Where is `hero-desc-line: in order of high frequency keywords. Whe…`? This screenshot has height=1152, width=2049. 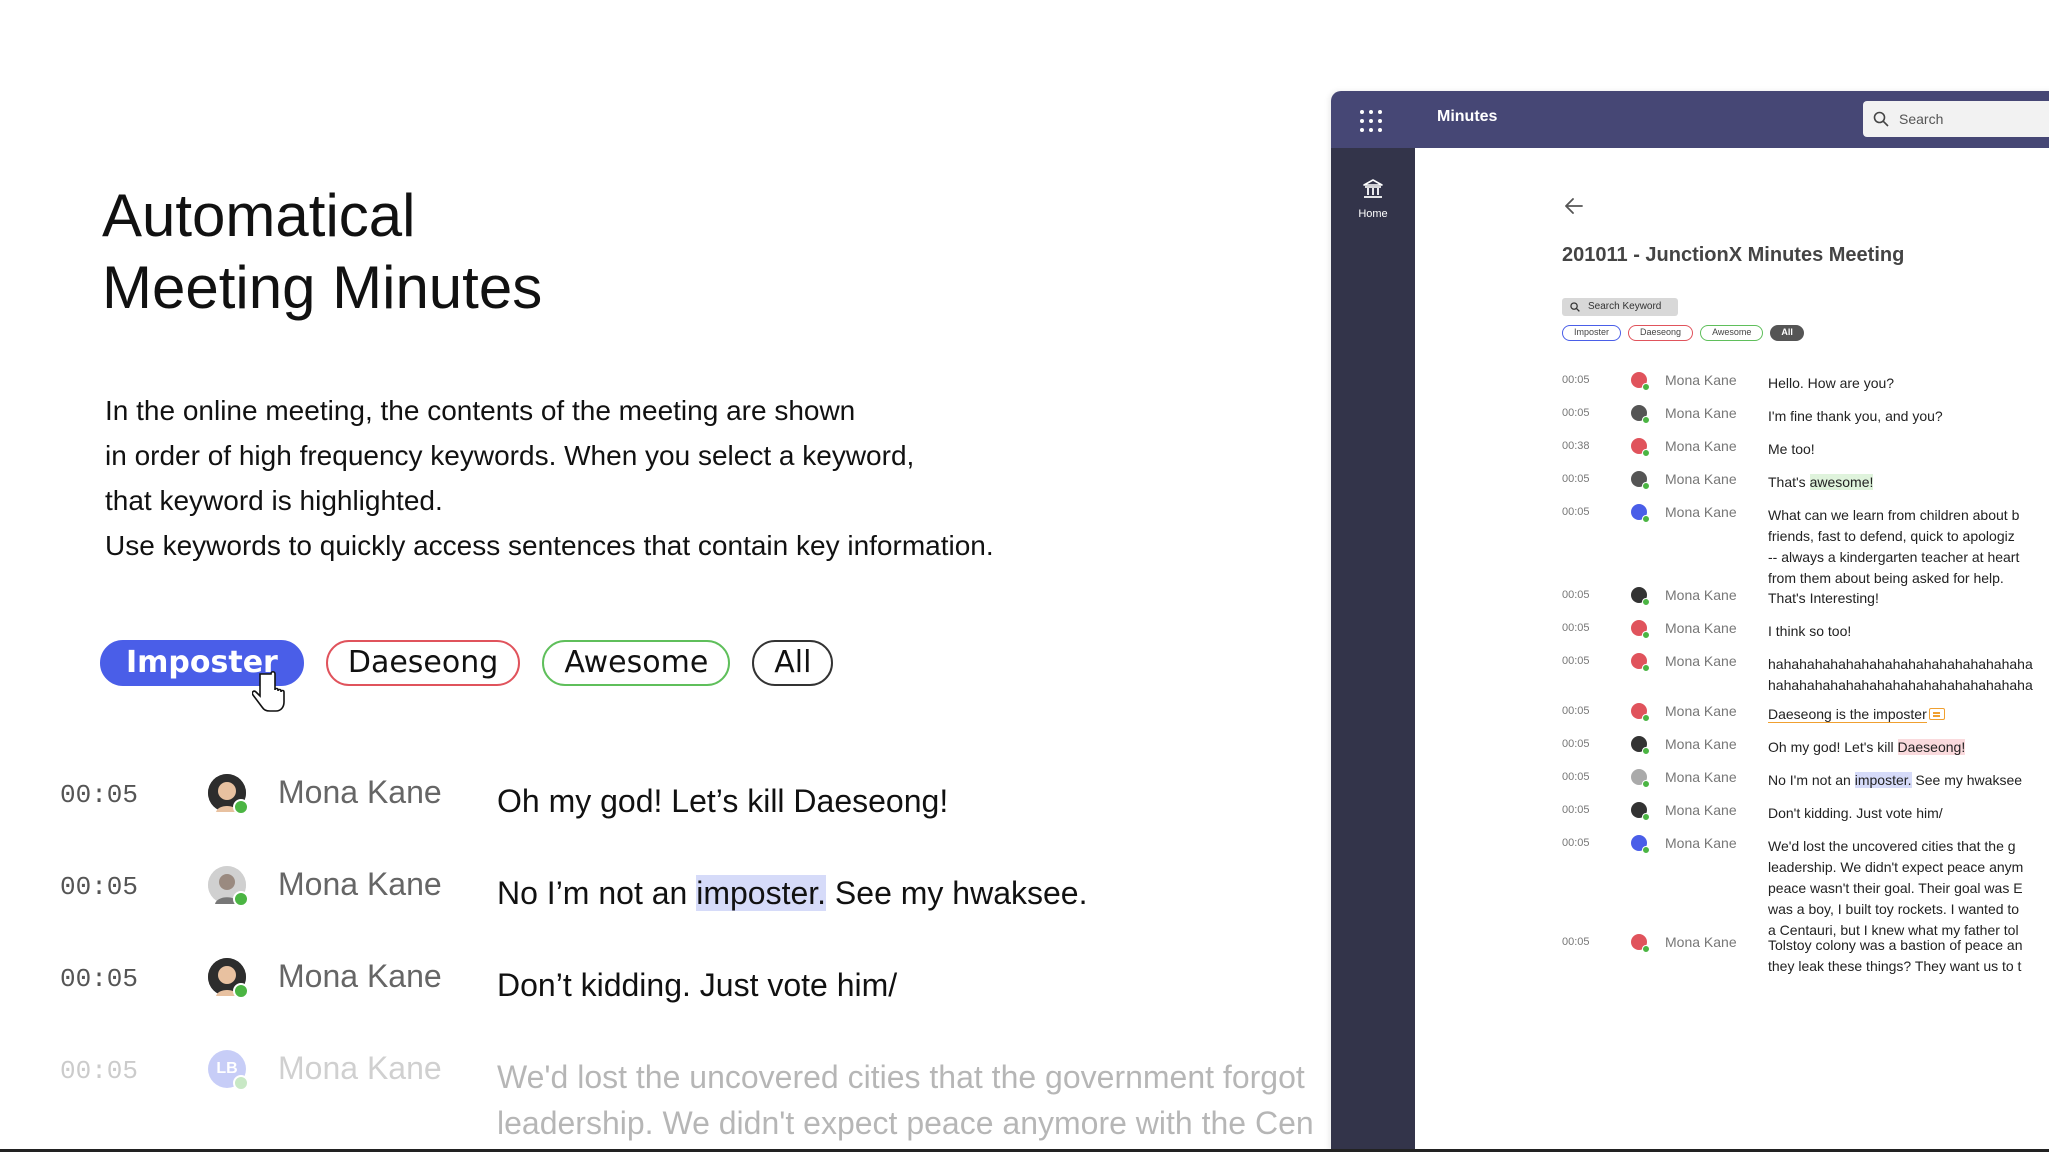 hero-desc-line: in order of high frequency keywords. Whe… is located at coordinates (510, 455).